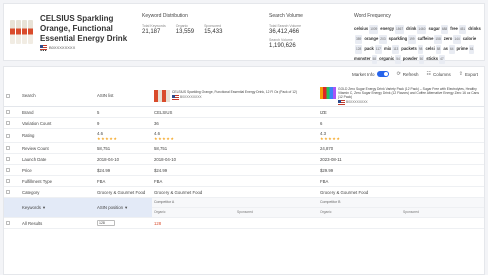  I want to click on word-frequency-word: celsi, so click(429, 48).